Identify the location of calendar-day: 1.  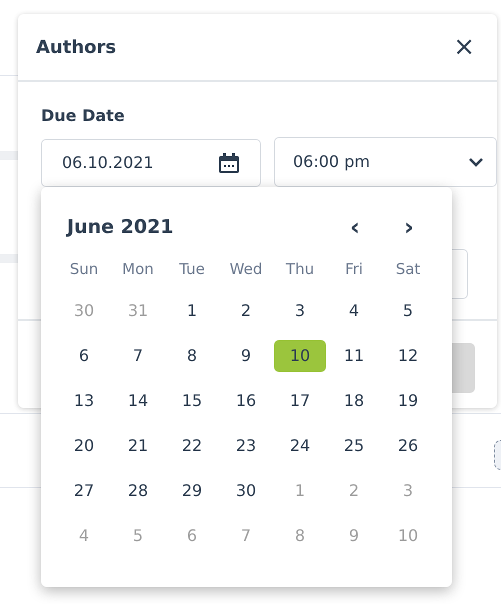
(192, 310).